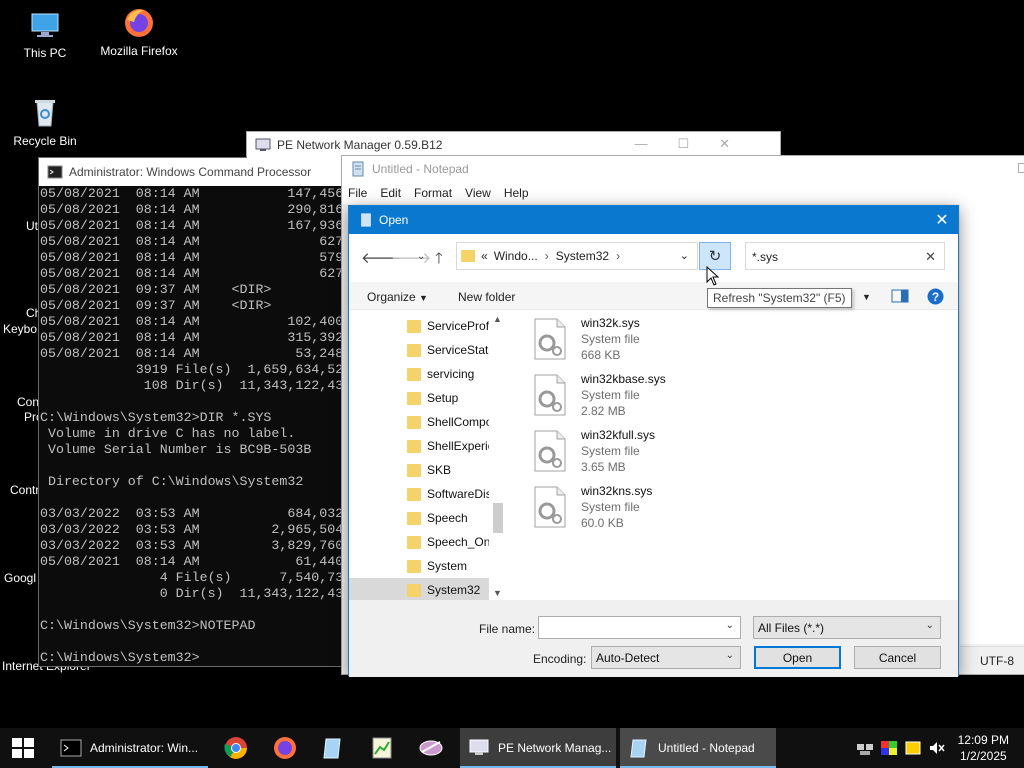  I want to click on tree-item-label: ServiceProfi, so click(458, 326).